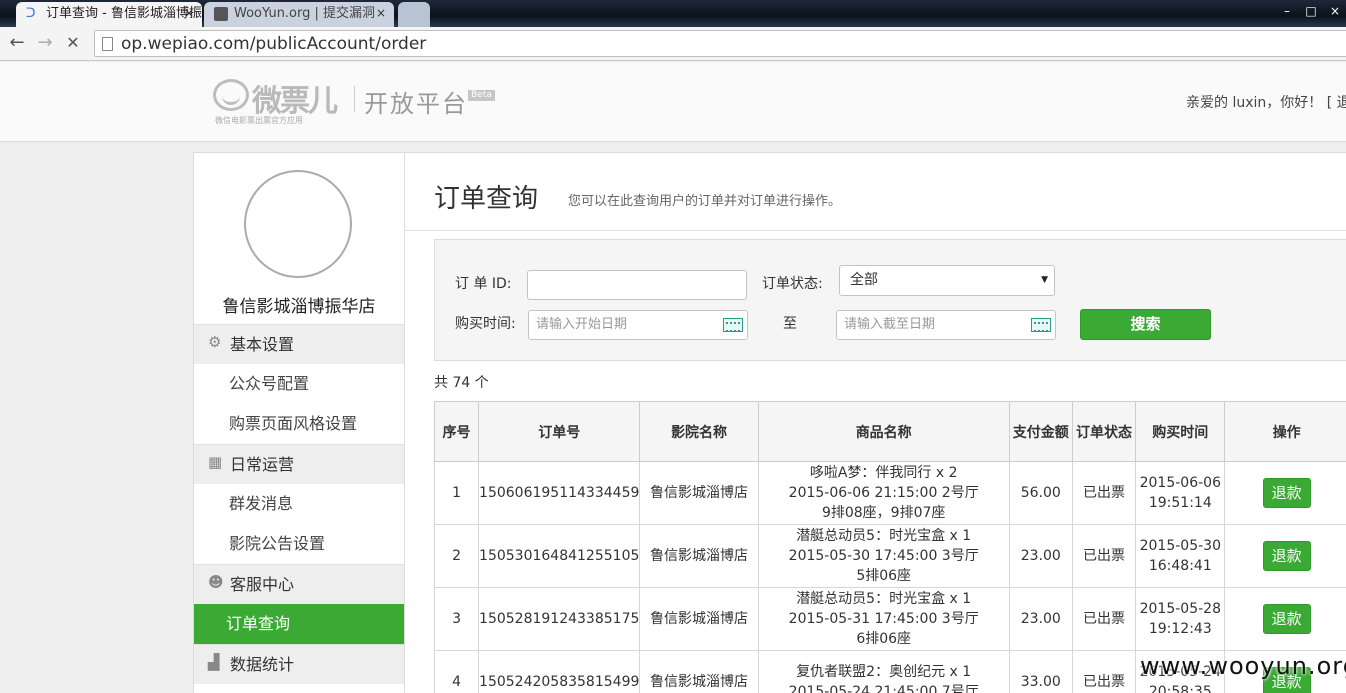 This screenshot has height=693, width=1346. I want to click on payment-amount-cell: 23.00, so click(1040, 619).